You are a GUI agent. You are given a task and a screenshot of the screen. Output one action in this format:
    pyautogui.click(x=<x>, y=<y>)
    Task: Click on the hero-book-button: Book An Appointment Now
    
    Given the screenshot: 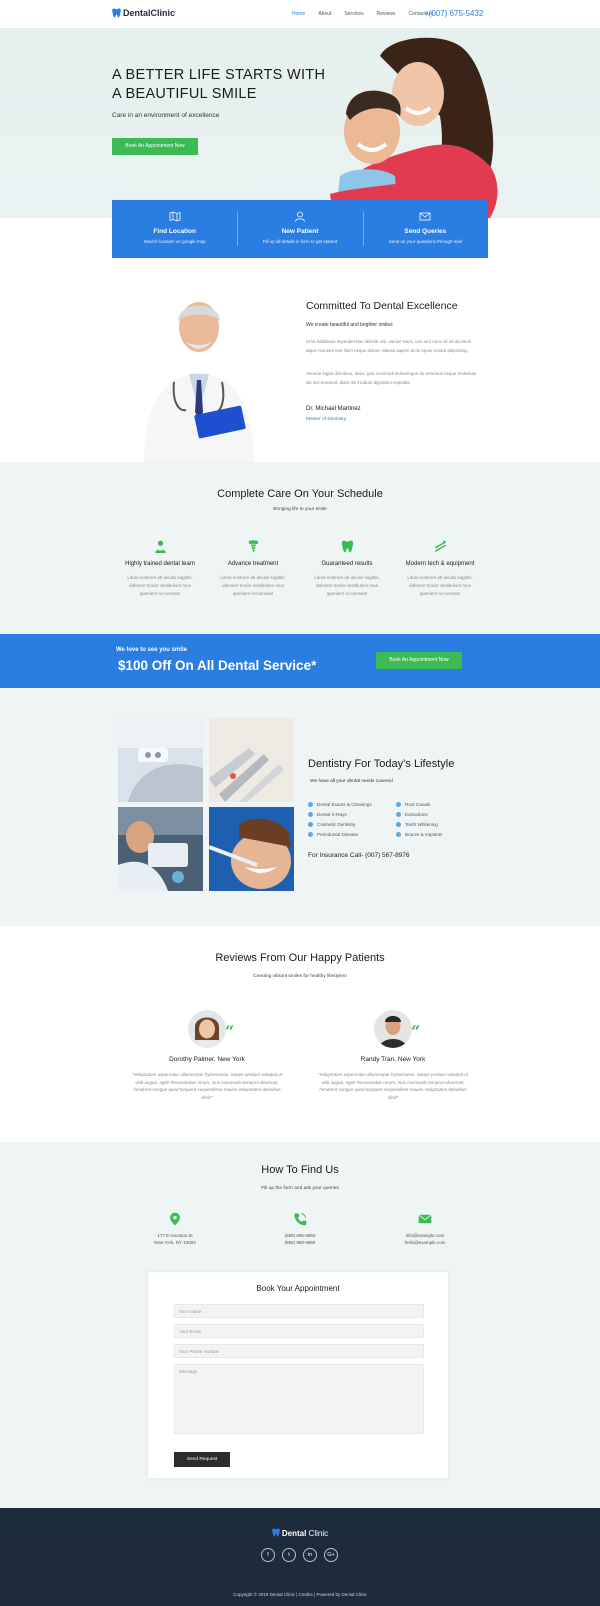 What is the action you would take?
    pyautogui.click(x=155, y=146)
    